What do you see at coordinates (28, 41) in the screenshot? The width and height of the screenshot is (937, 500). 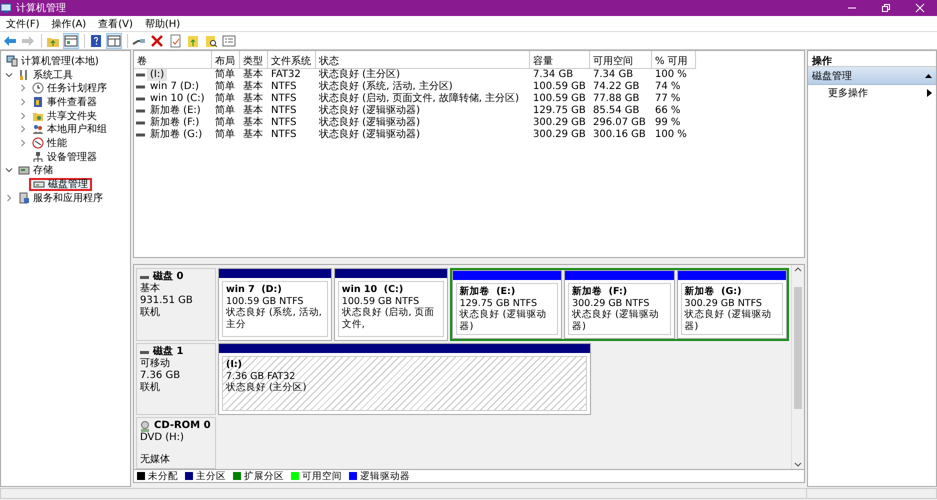 I see `forward-icon` at bounding box center [28, 41].